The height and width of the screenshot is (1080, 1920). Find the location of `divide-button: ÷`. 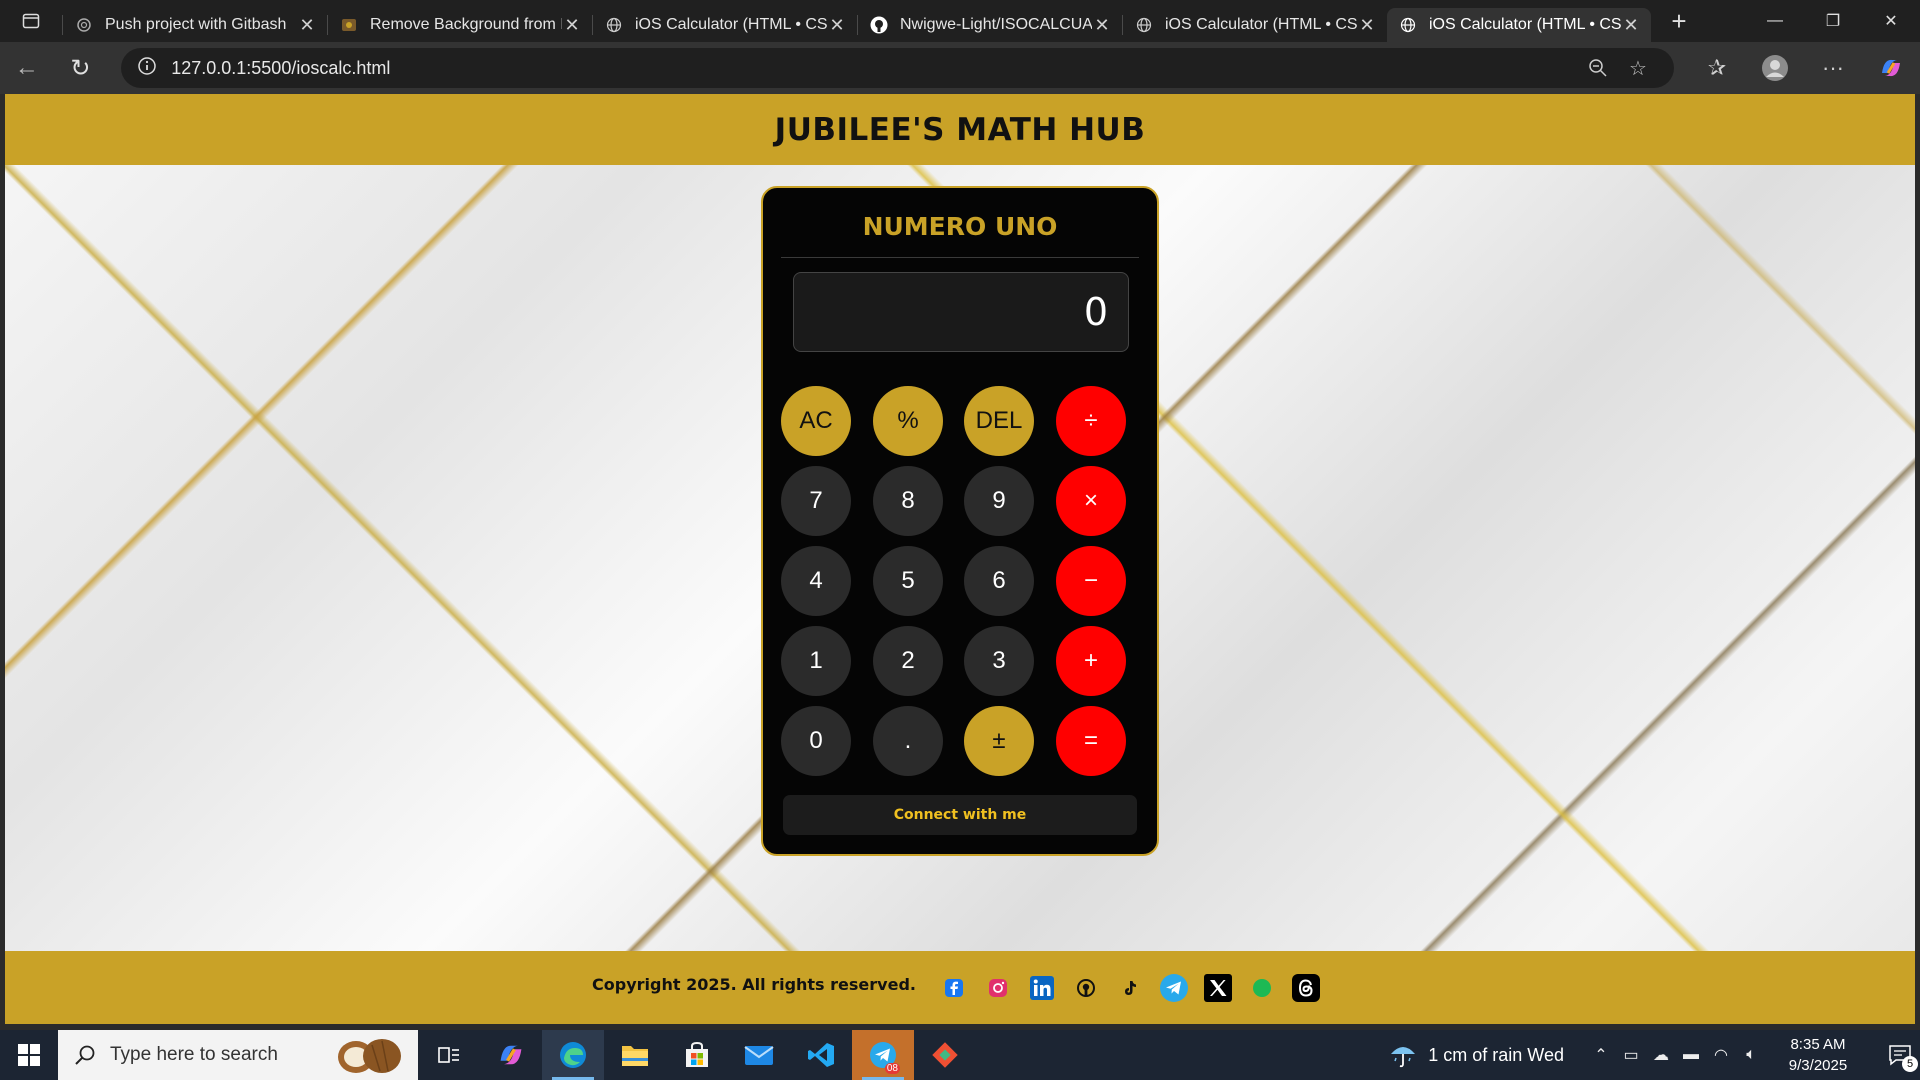

divide-button: ÷ is located at coordinates (1091, 421).